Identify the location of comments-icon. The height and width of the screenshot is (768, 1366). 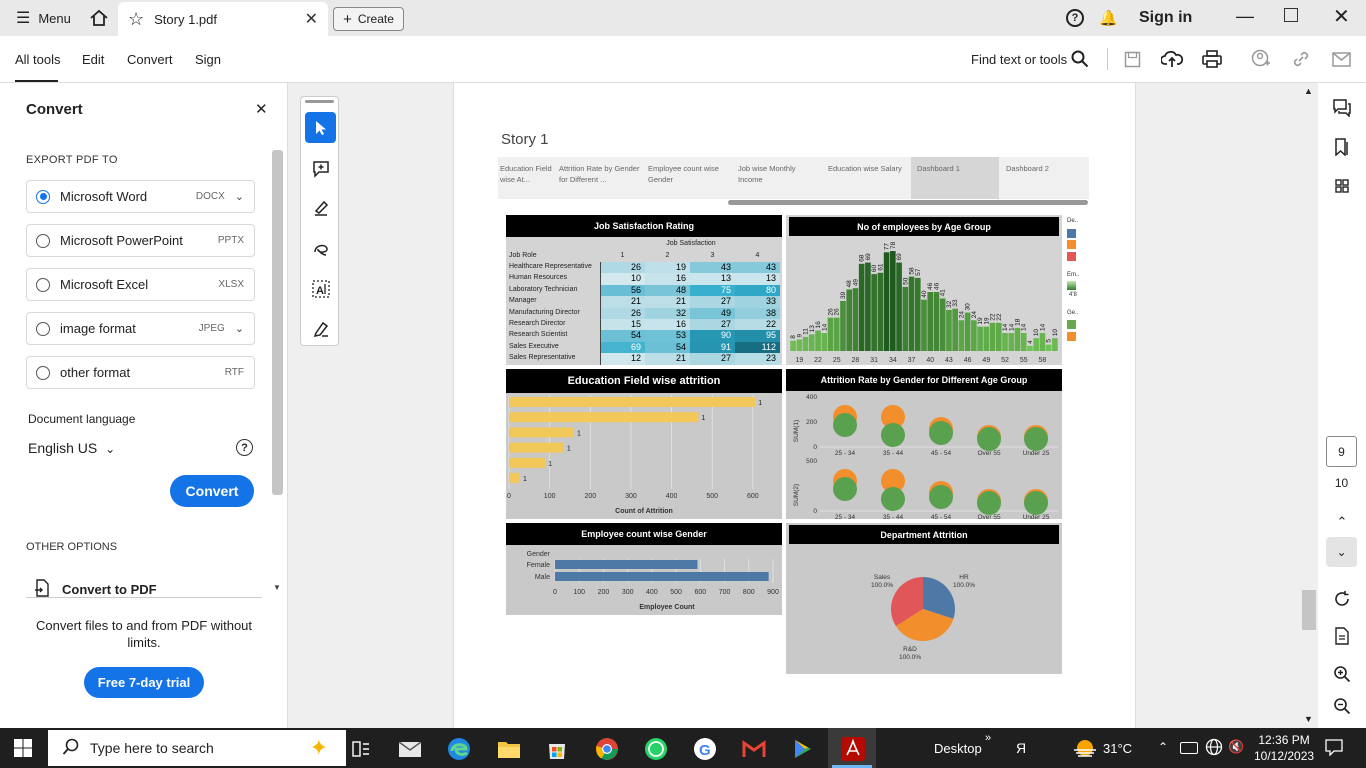
(1342, 108).